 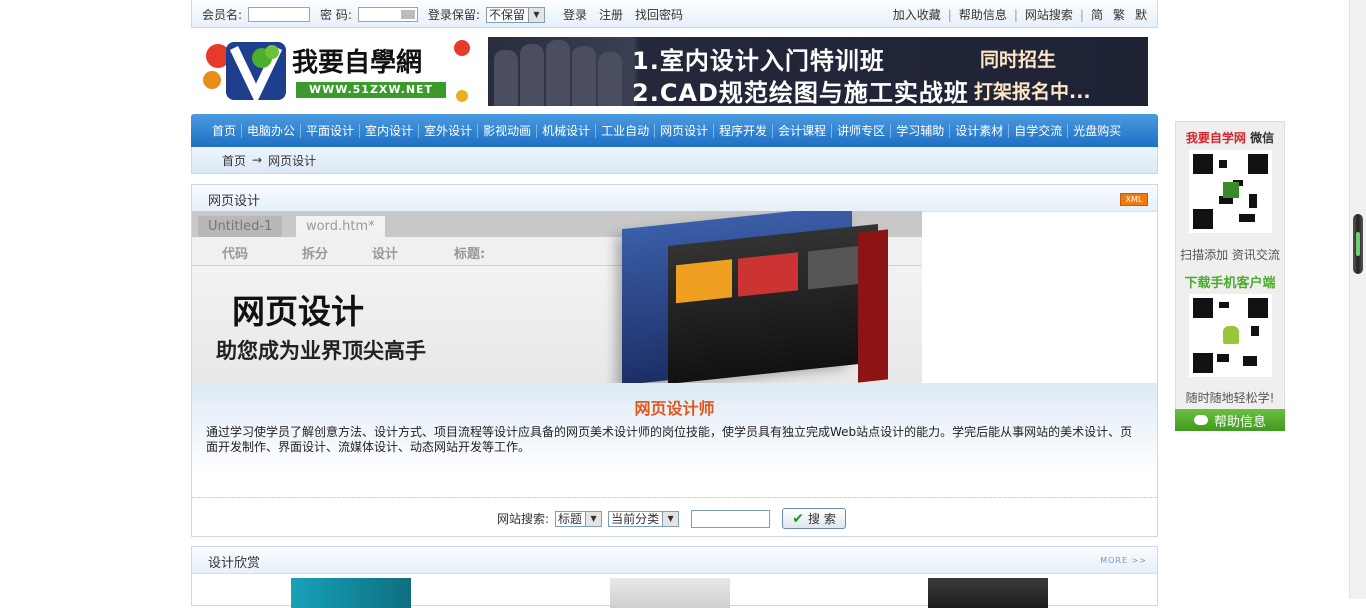 I want to click on tool-split: 拆分, so click(x=315, y=254).